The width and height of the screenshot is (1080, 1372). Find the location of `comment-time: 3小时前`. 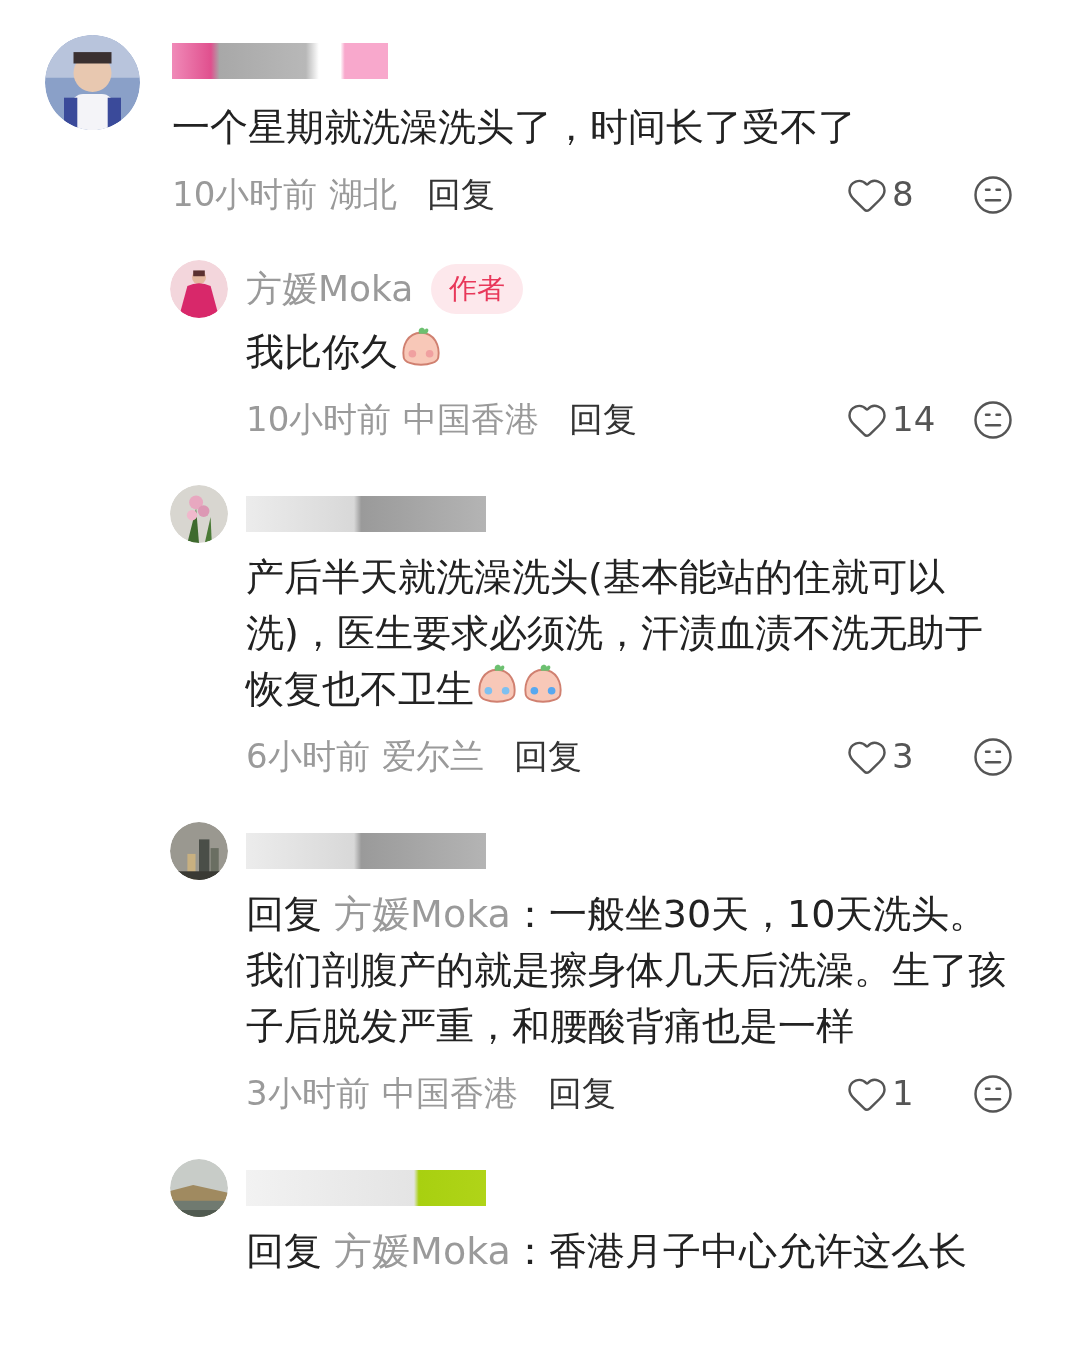

comment-time: 3小时前 is located at coordinates (308, 1093).